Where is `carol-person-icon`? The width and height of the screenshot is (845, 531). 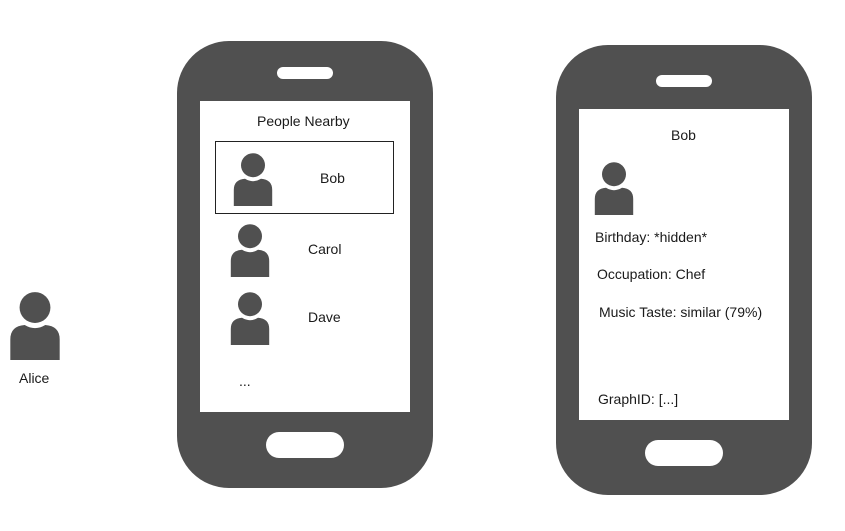
carol-person-icon is located at coordinates (250, 249).